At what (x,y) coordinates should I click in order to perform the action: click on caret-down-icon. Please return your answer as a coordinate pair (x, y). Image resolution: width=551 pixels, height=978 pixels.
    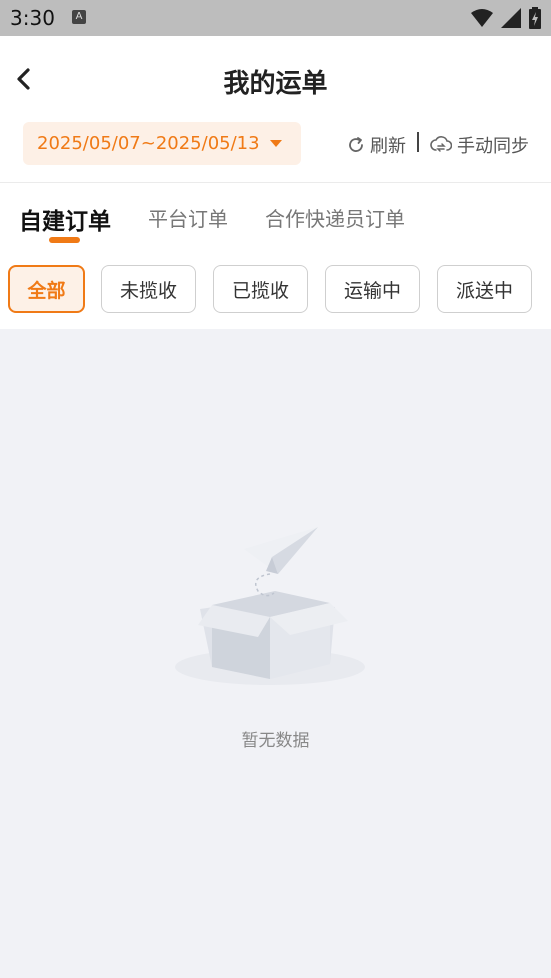
    Looking at the image, I should click on (275, 143).